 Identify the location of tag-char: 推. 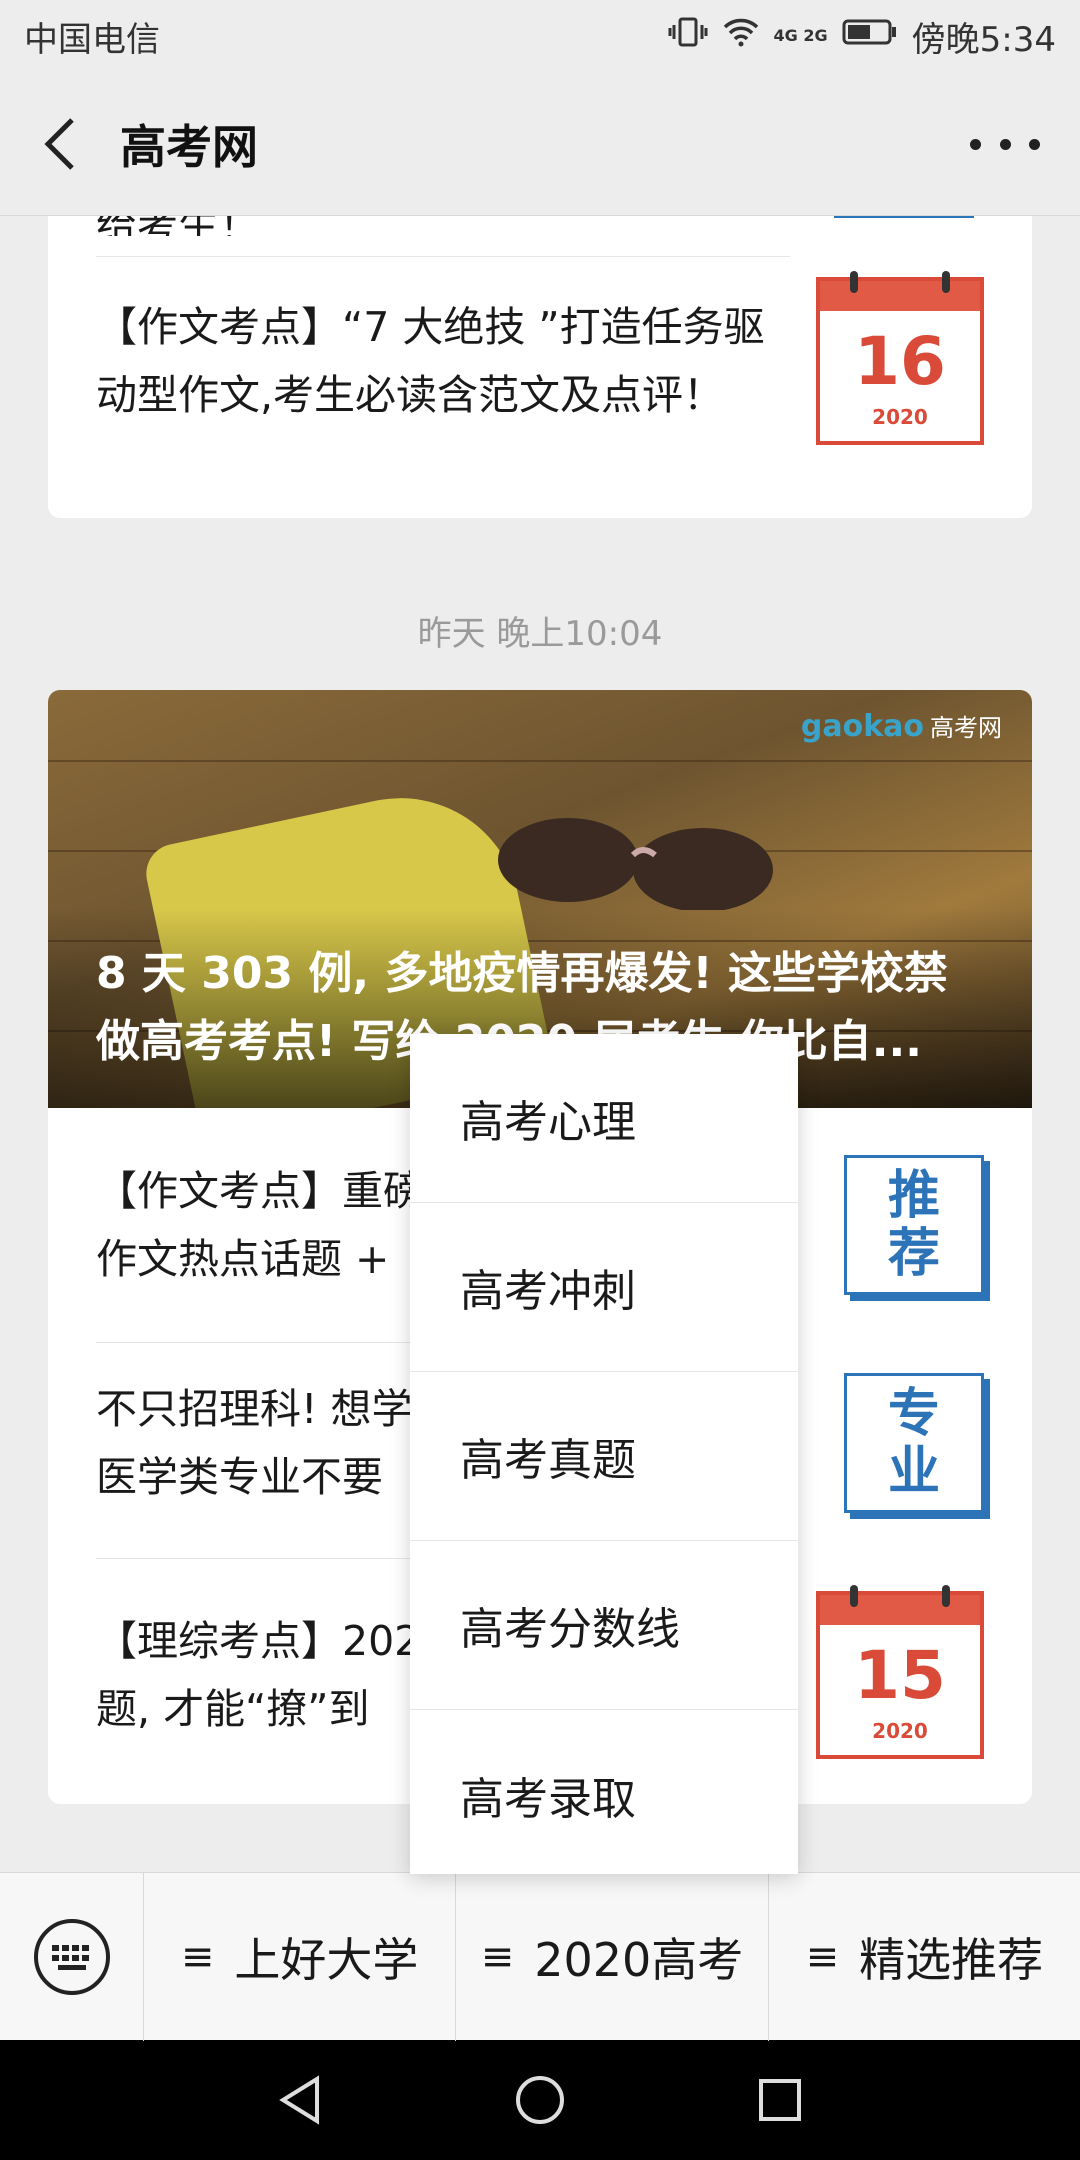
(913, 1196).